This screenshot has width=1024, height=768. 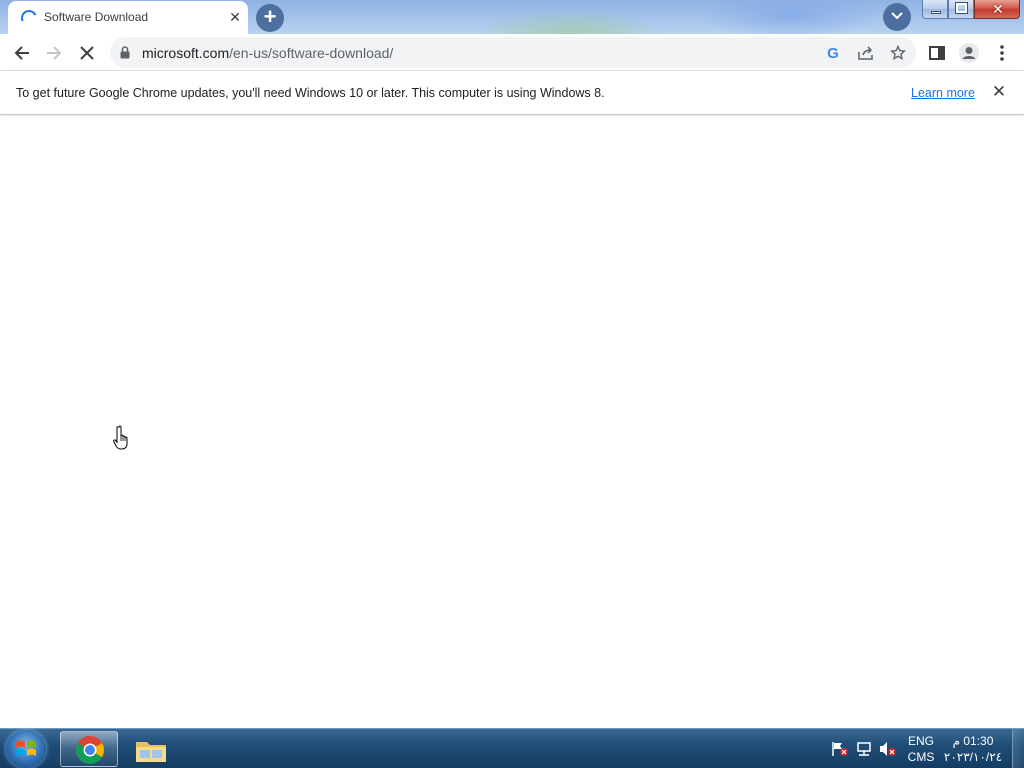 I want to click on tab-search-button, so click(x=897, y=17).